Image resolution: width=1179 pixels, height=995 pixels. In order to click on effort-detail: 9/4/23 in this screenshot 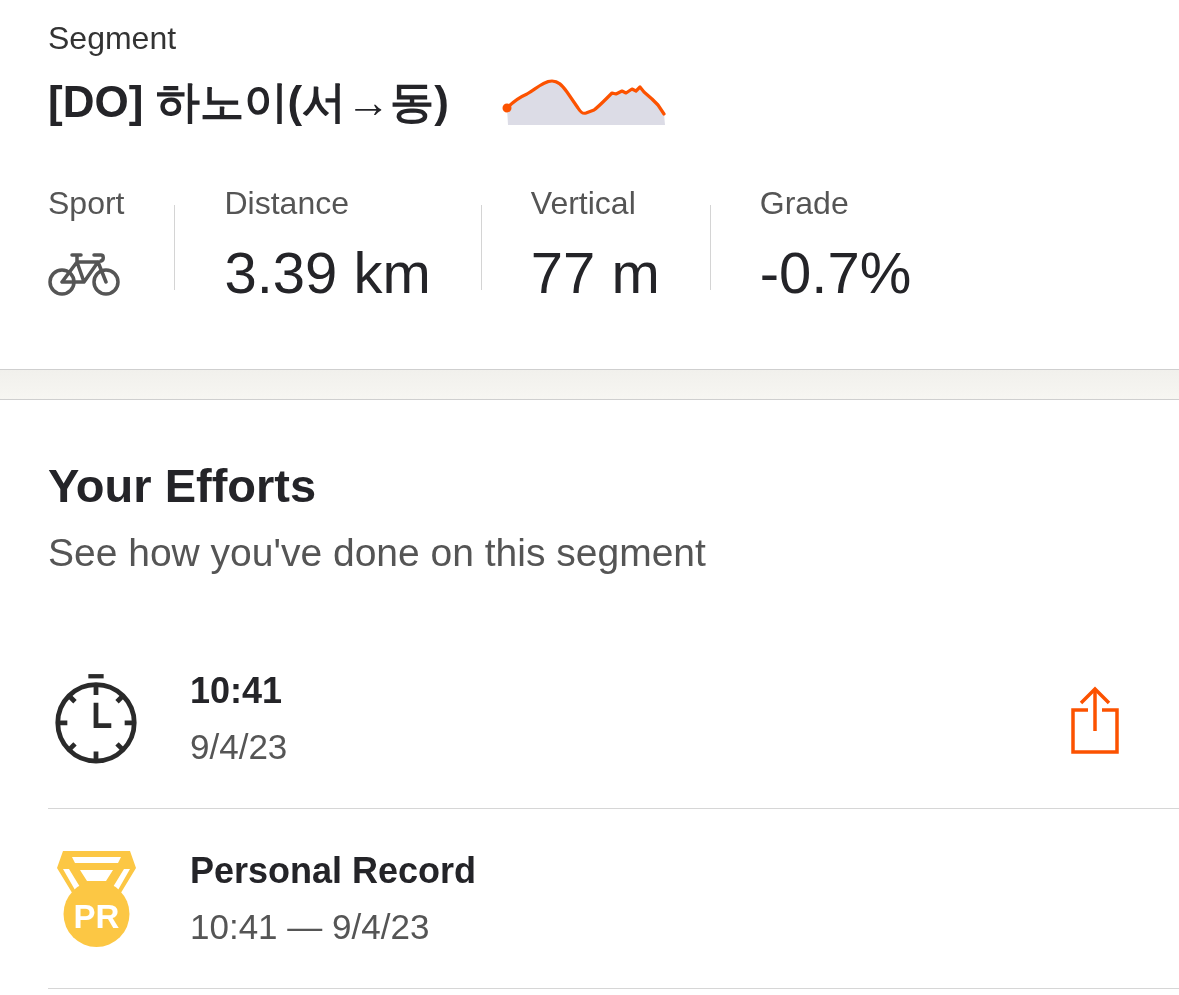, I will do `click(239, 746)`.